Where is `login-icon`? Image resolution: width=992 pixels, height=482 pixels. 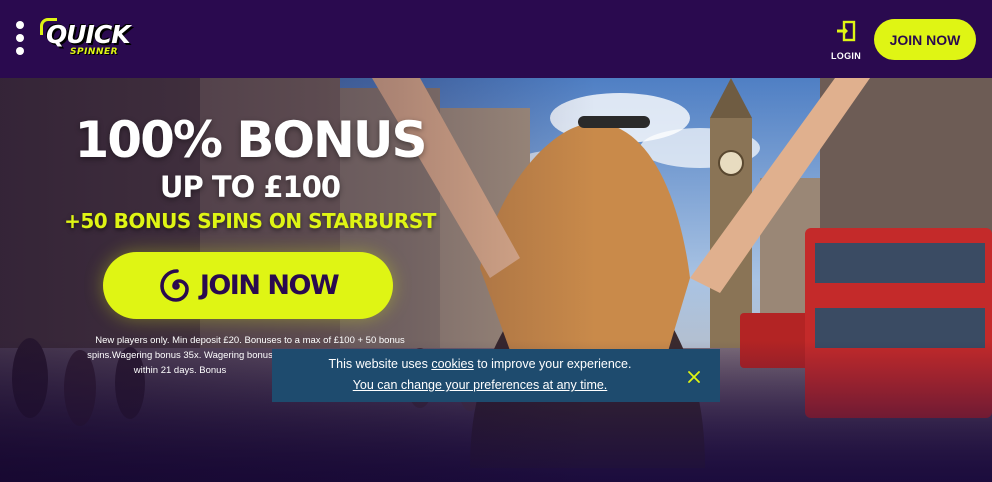 login-icon is located at coordinates (846, 31).